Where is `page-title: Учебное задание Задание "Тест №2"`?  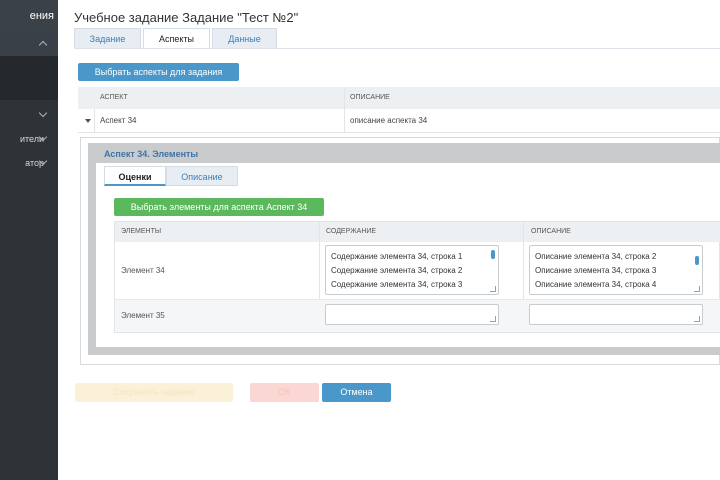
page-title: Учебное задание Задание "Тест №2" is located at coordinates (186, 17).